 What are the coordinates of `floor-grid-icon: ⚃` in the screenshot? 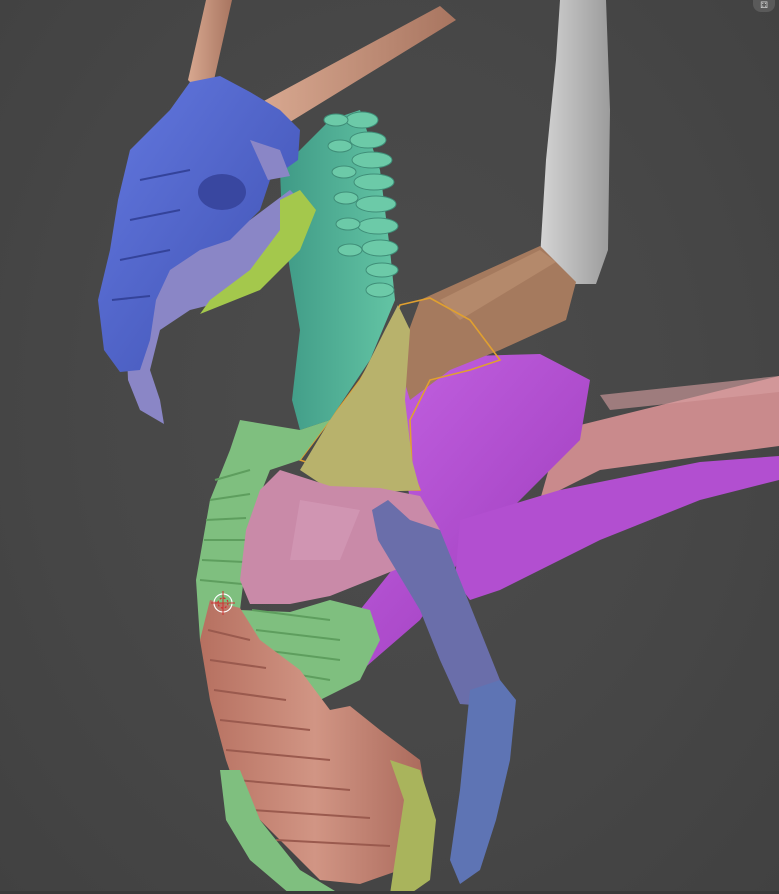 It's located at (764, 6).